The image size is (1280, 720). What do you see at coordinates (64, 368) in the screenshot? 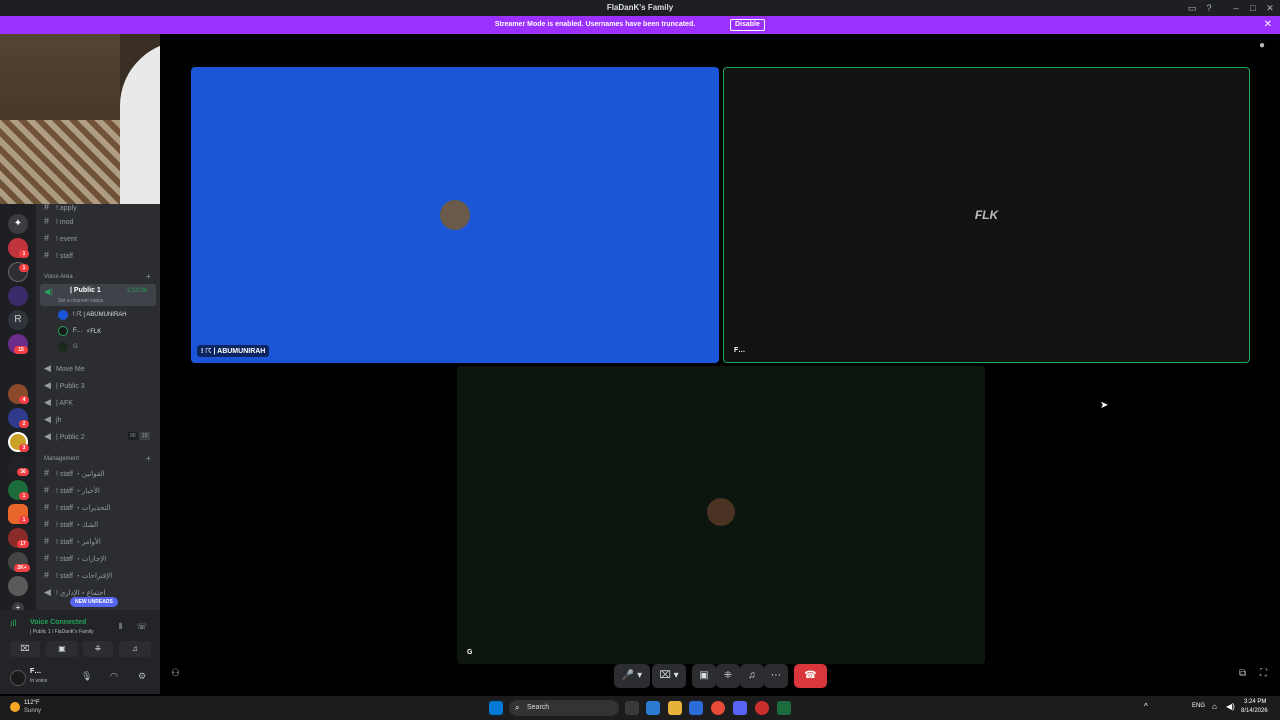
I see `voice-channel-item: ◀ Move Me` at bounding box center [64, 368].